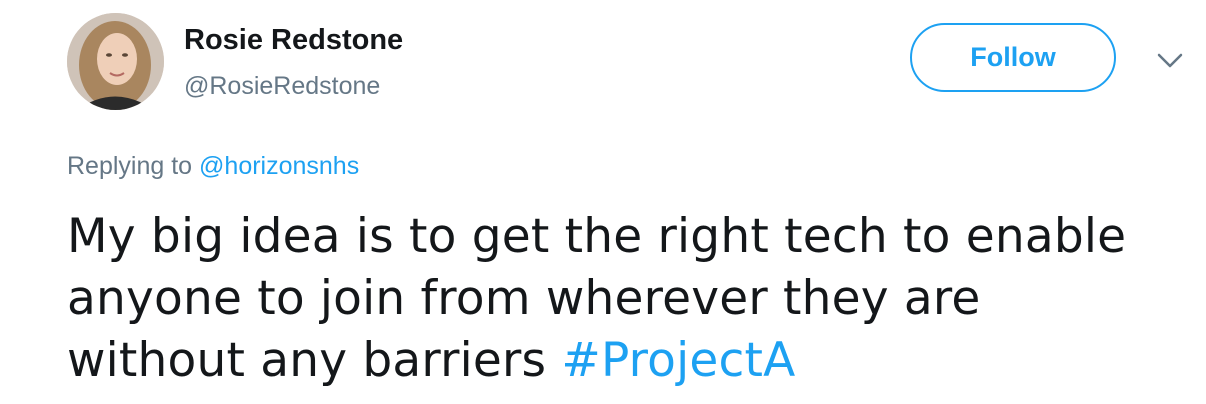 This screenshot has width=1206, height=404. I want to click on tweet-text-fragment: without any barriers, so click(314, 360).